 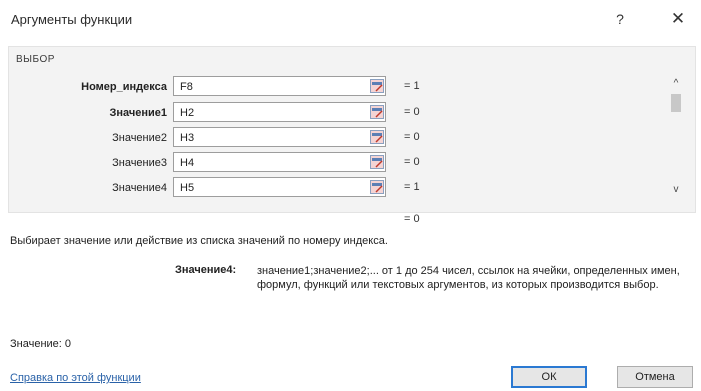 I want to click on title-bar: Аргументы функции ? ✕, so click(x=350, y=19).